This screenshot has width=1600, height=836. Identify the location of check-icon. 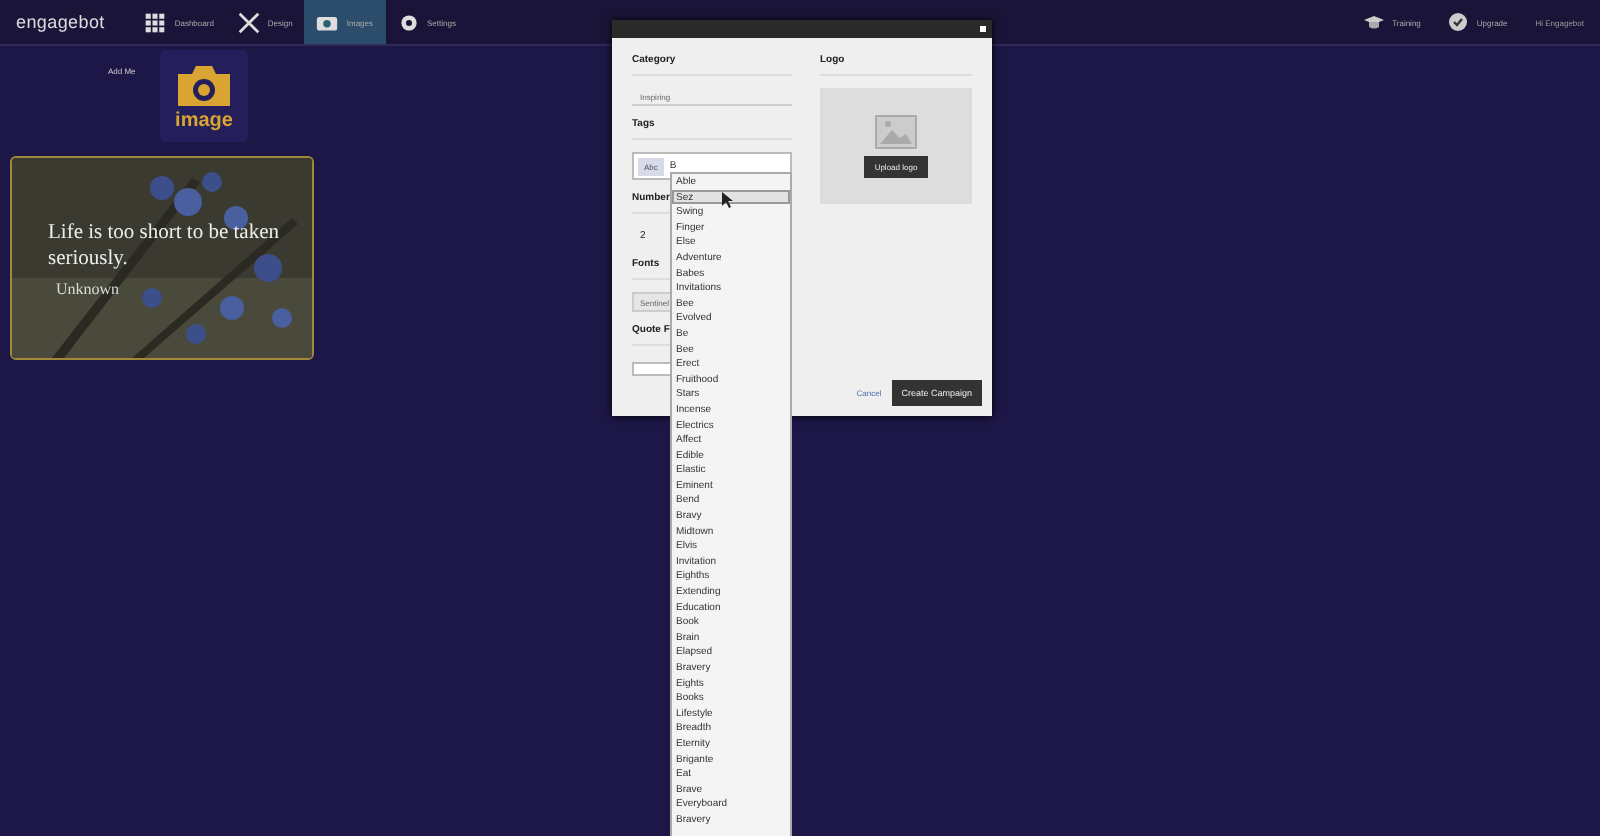
(1458, 22).